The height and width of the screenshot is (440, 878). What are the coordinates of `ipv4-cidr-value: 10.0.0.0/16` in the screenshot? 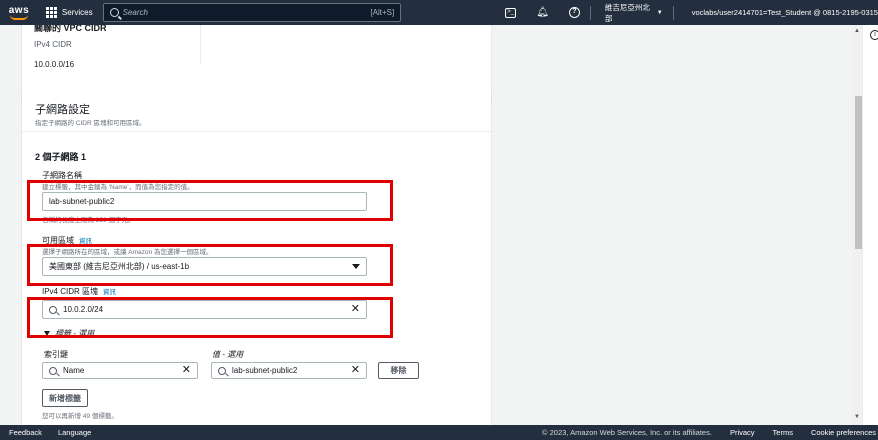 It's located at (54, 64).